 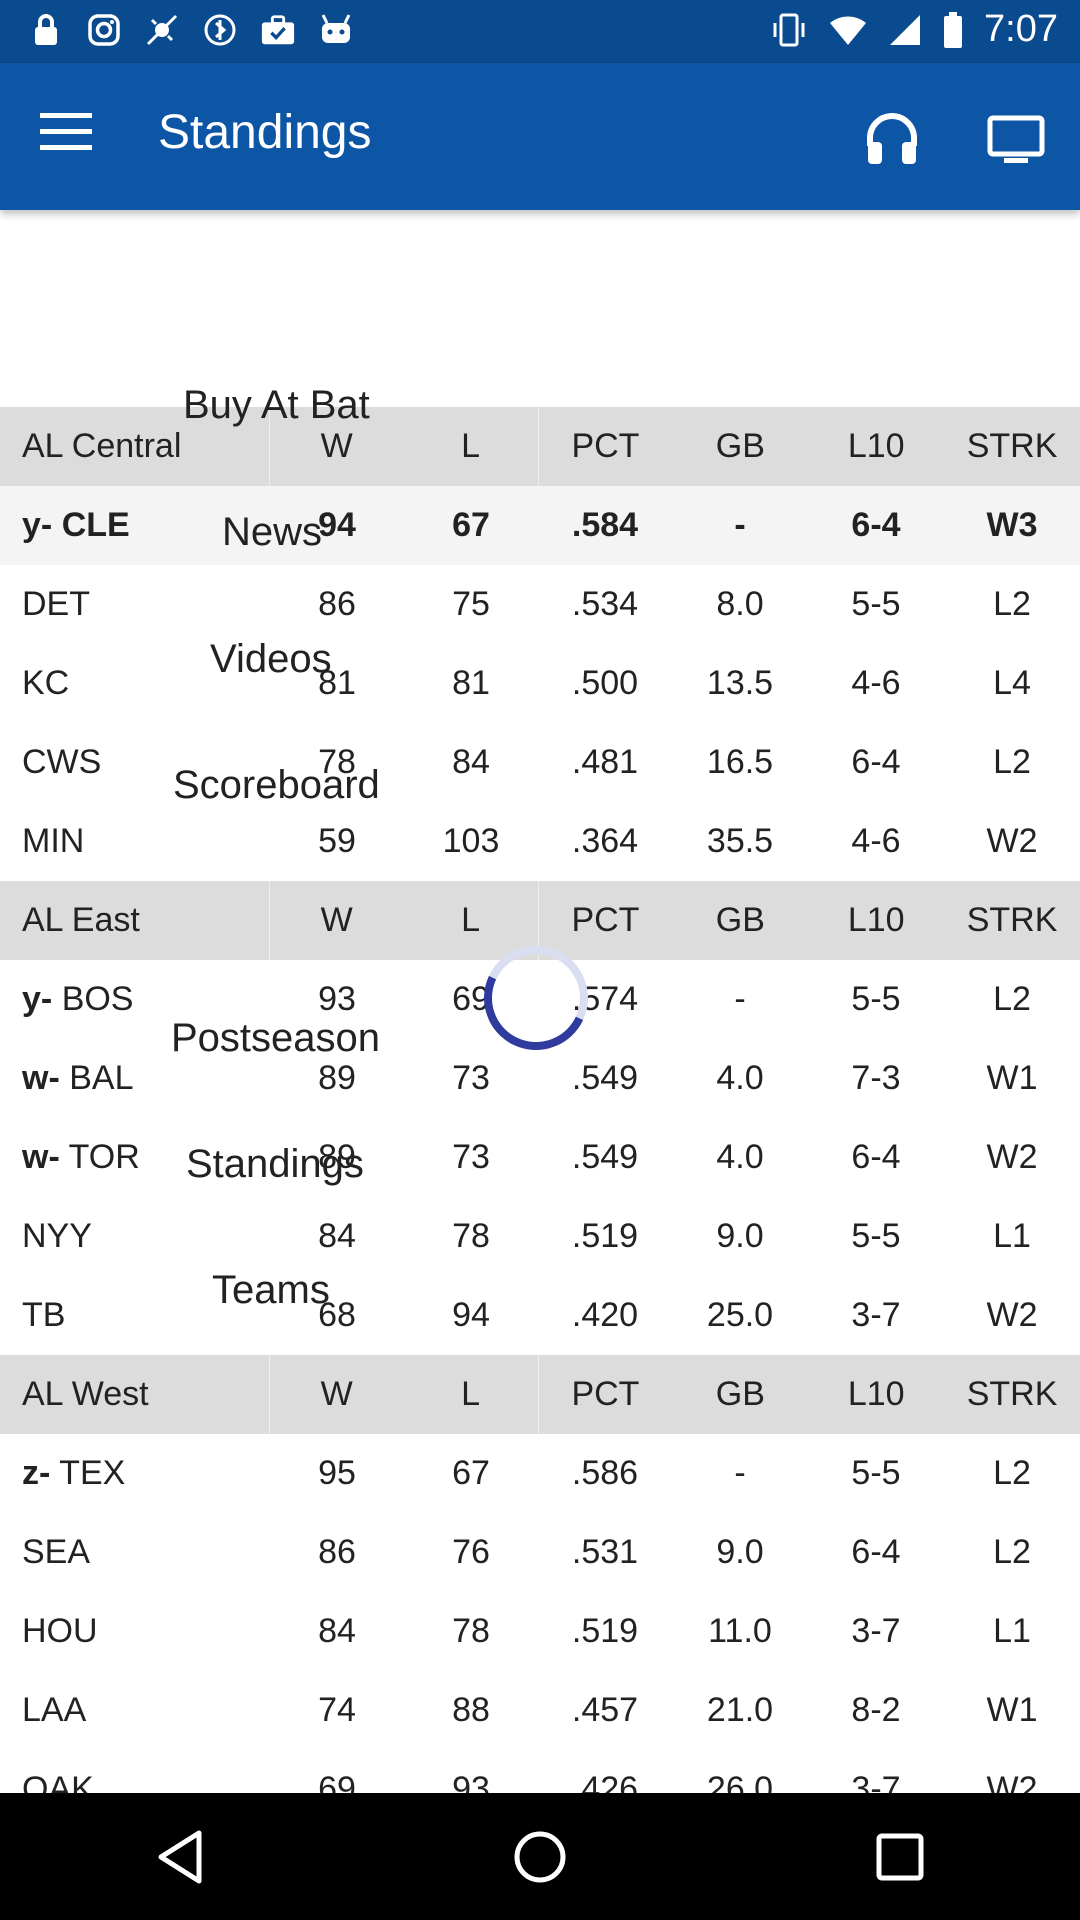 What do you see at coordinates (41, 1157) in the screenshot?
I see `clinch-indicator: w-` at bounding box center [41, 1157].